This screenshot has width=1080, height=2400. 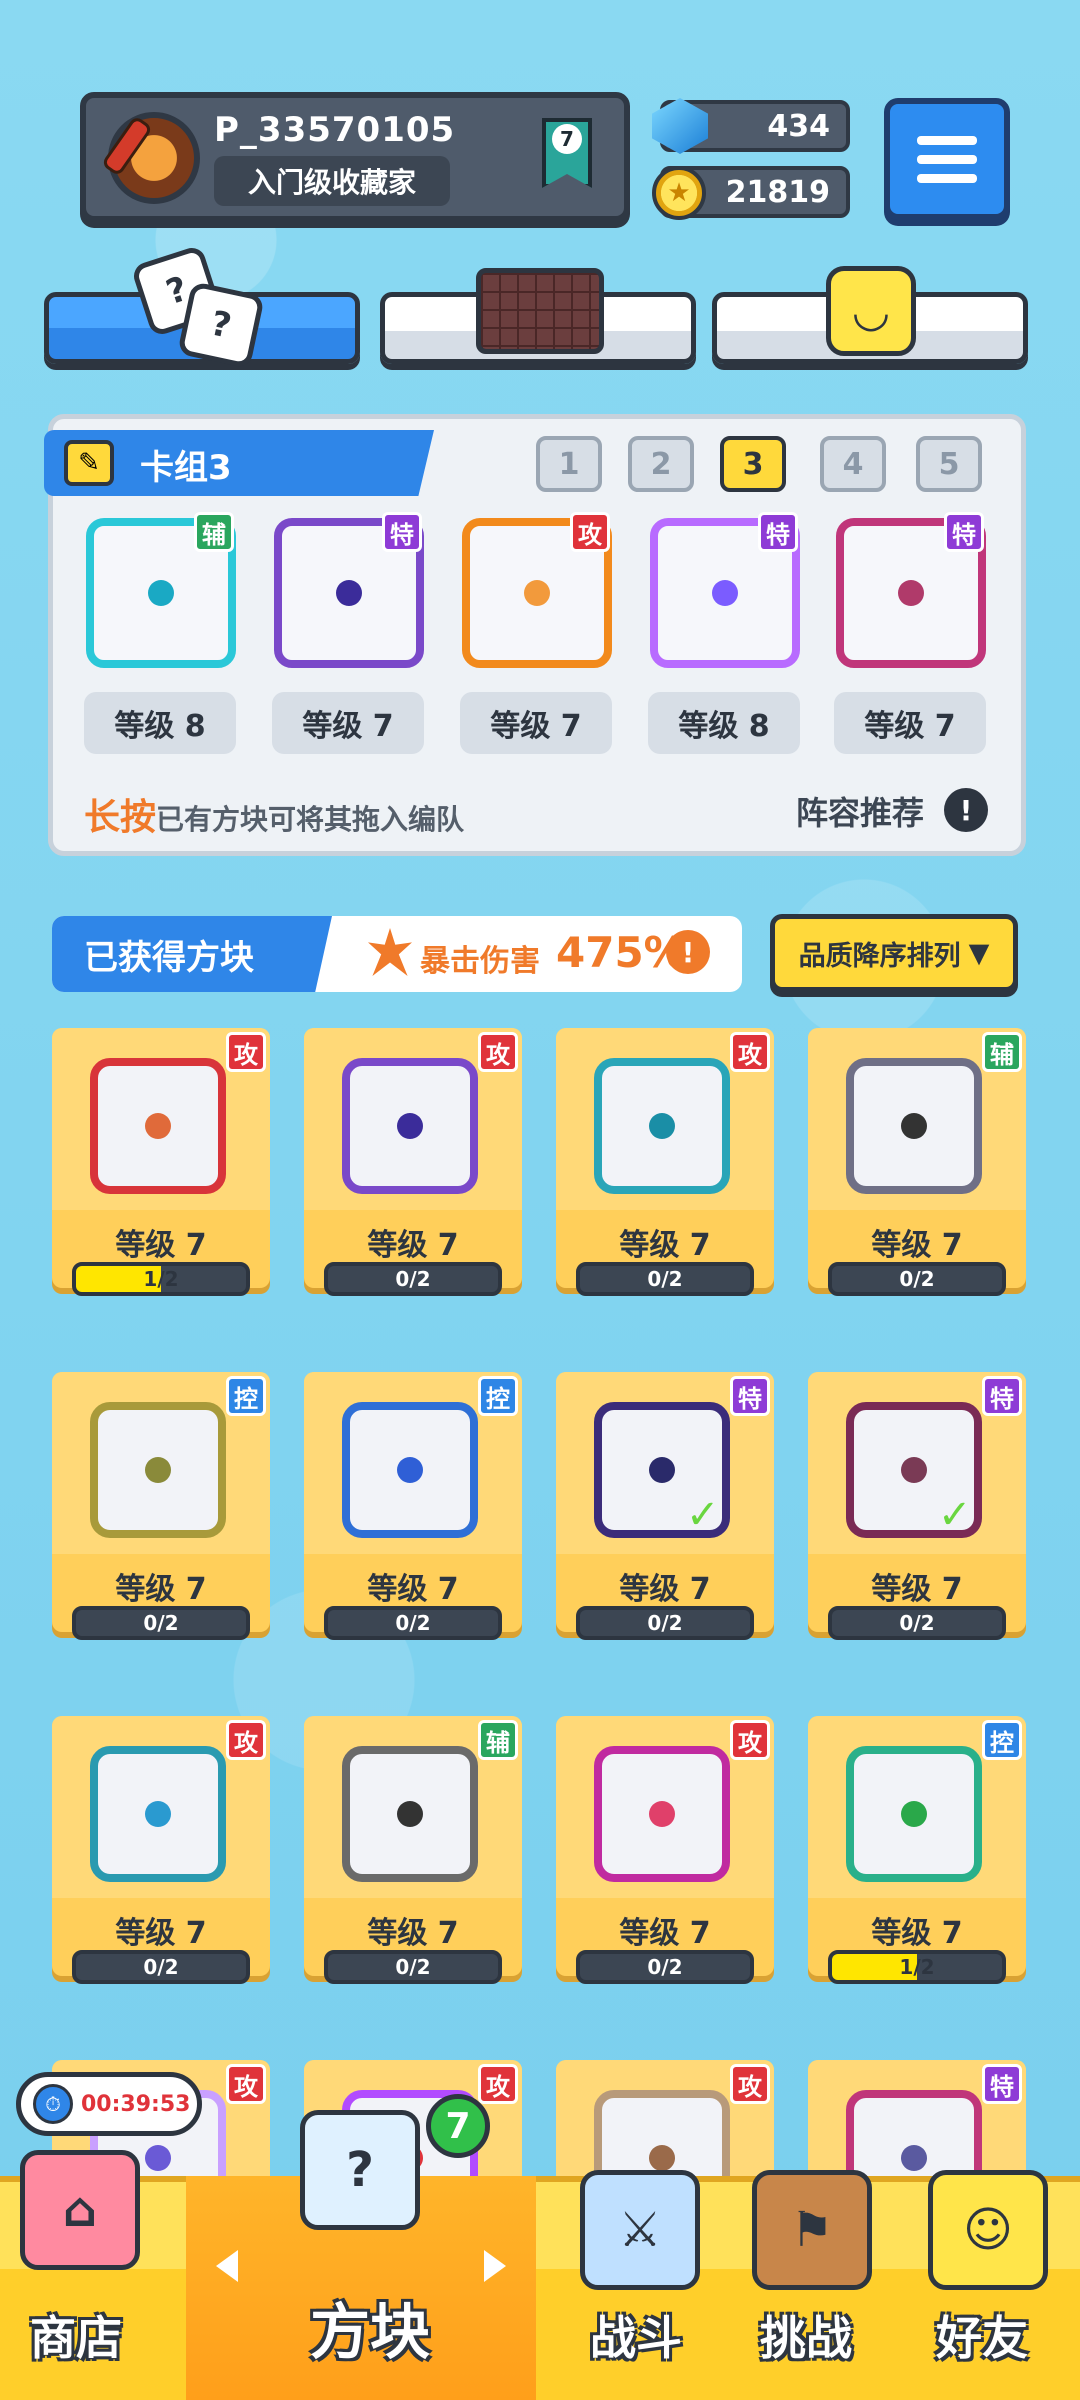 I want to click on deck-tab-3: 3, so click(x=753, y=464).